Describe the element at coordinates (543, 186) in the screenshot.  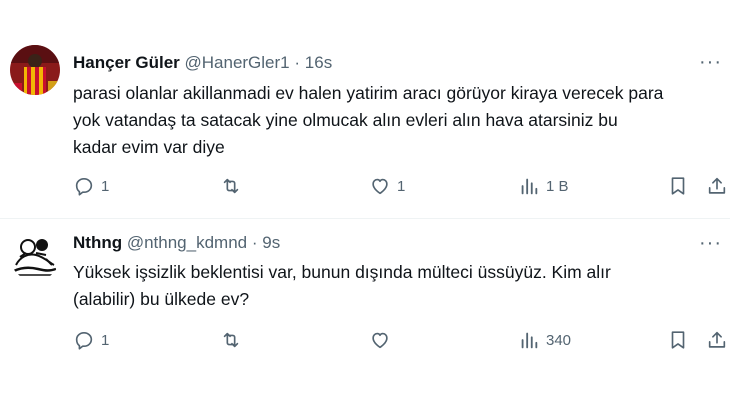
I see `views-button: 1 B` at that location.